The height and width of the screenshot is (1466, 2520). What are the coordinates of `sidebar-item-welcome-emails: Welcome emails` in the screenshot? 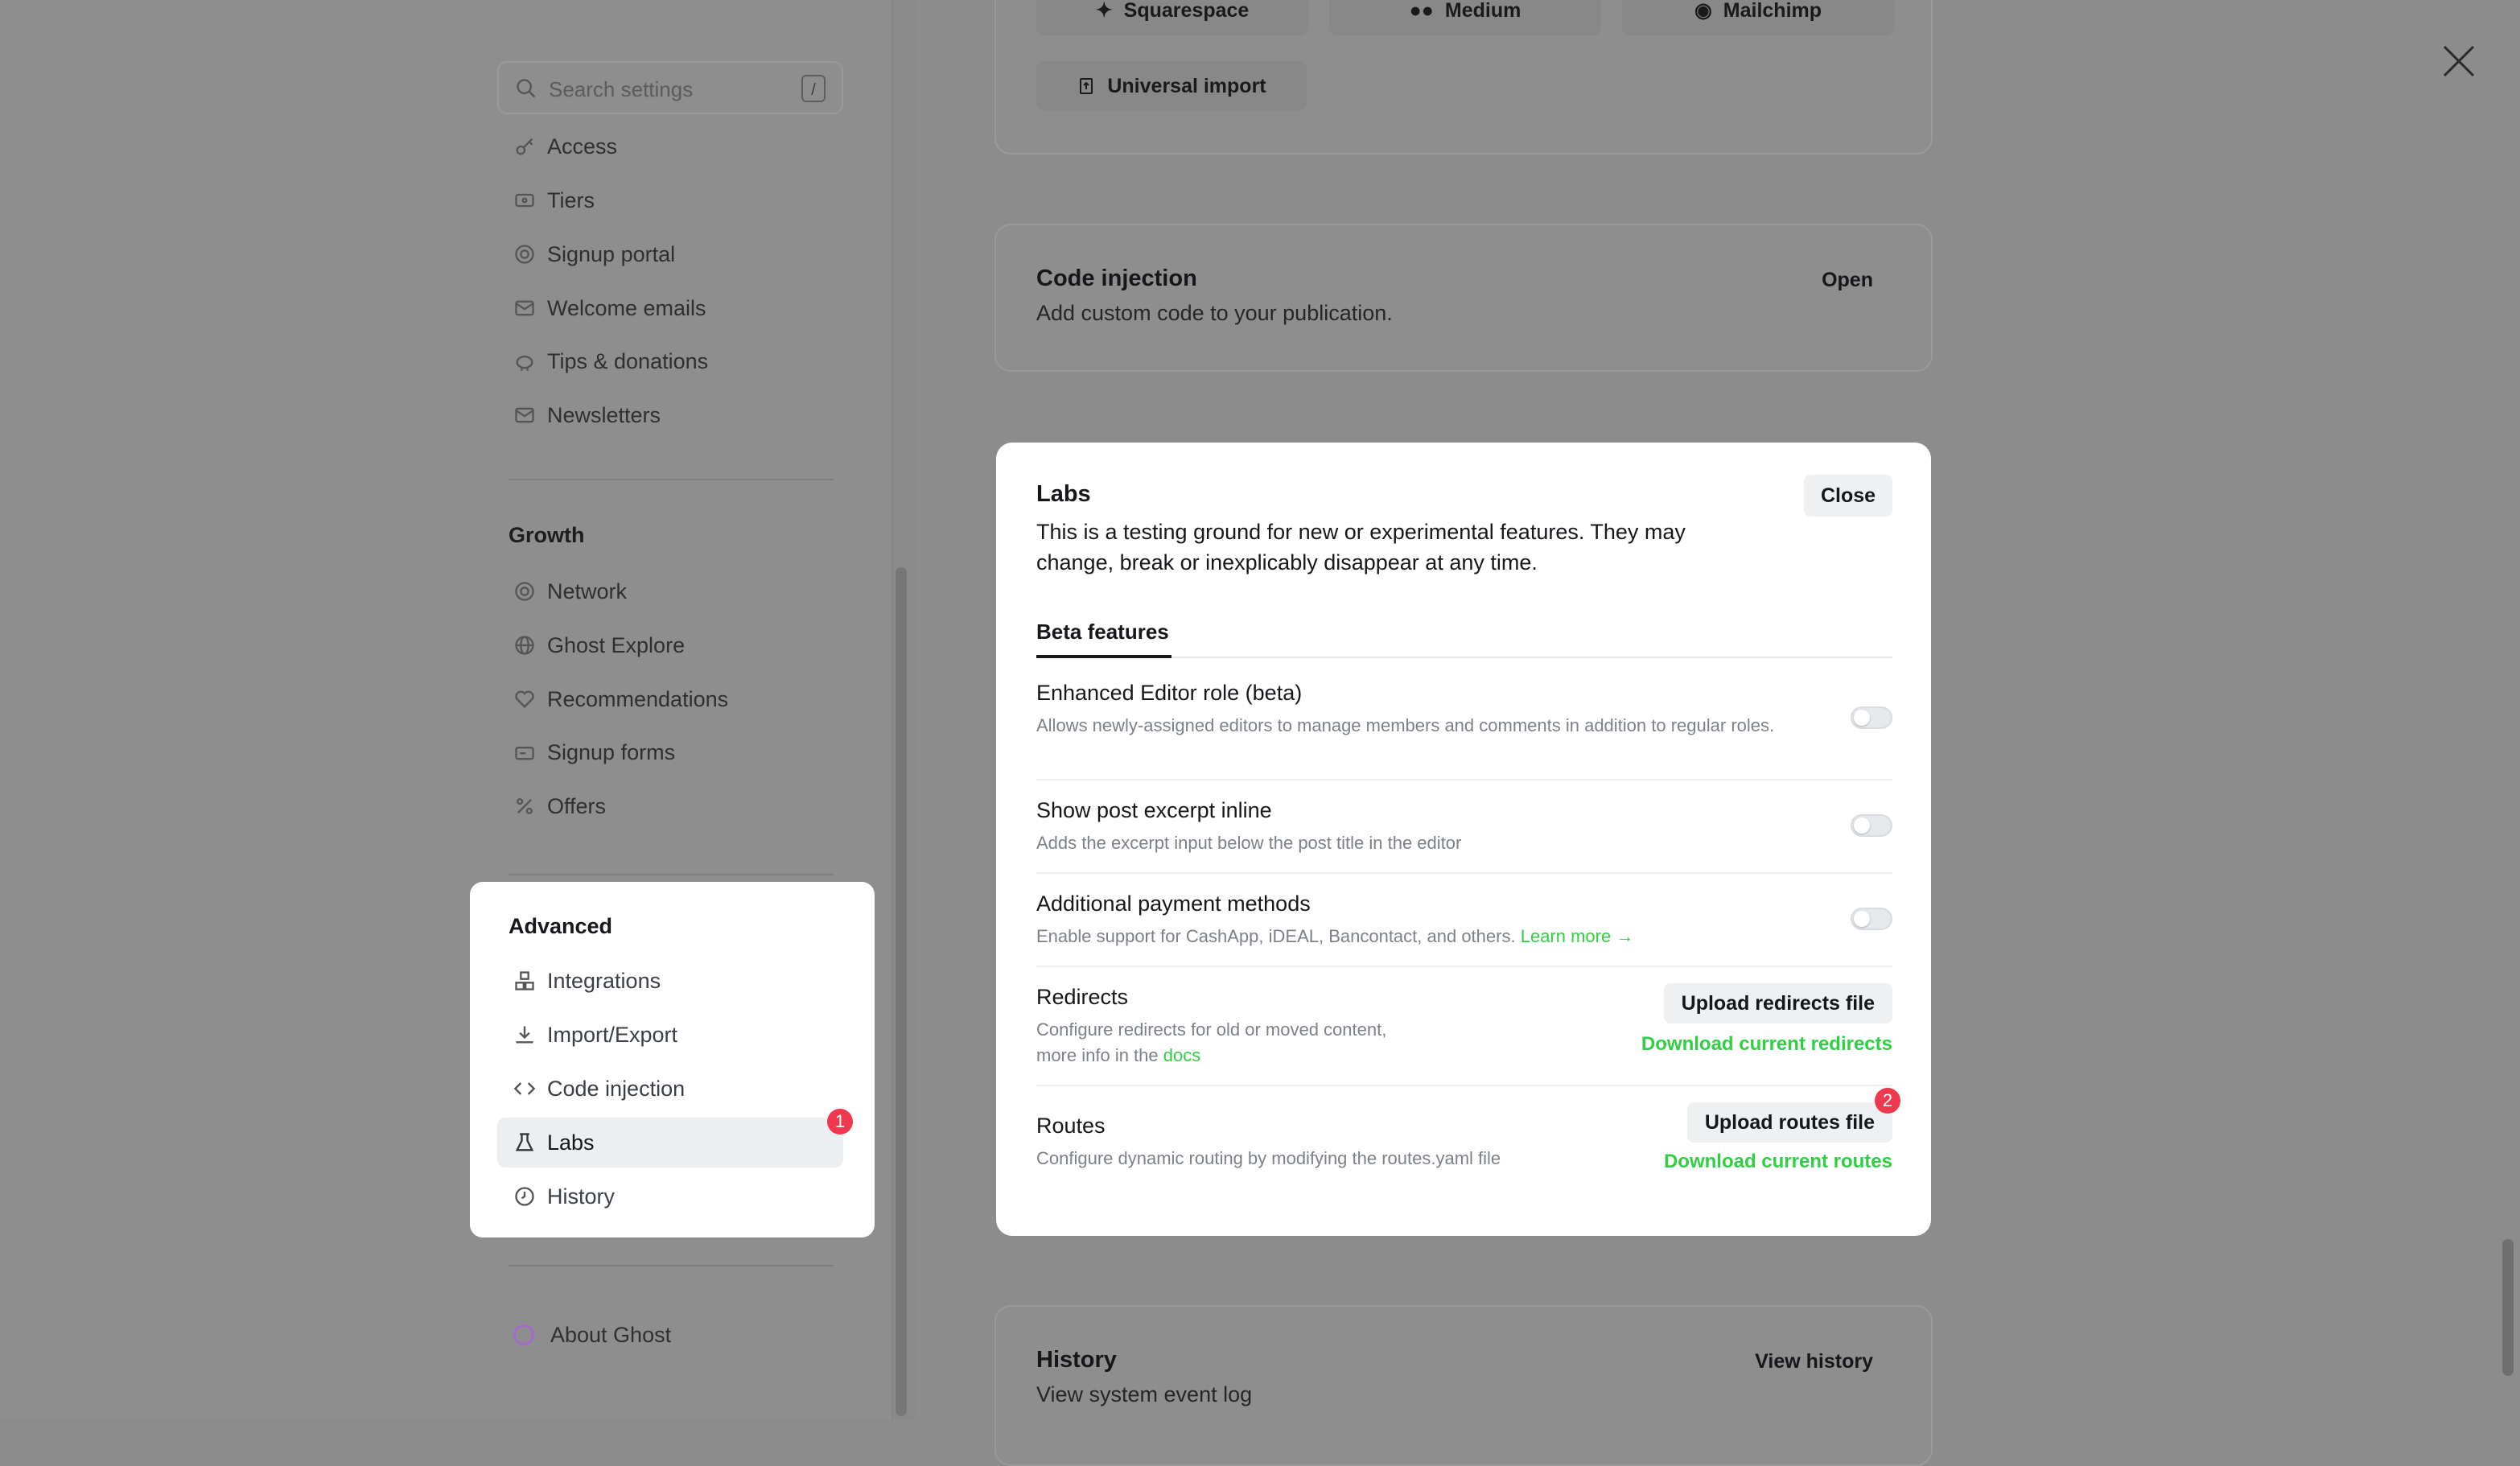 It's located at (670, 308).